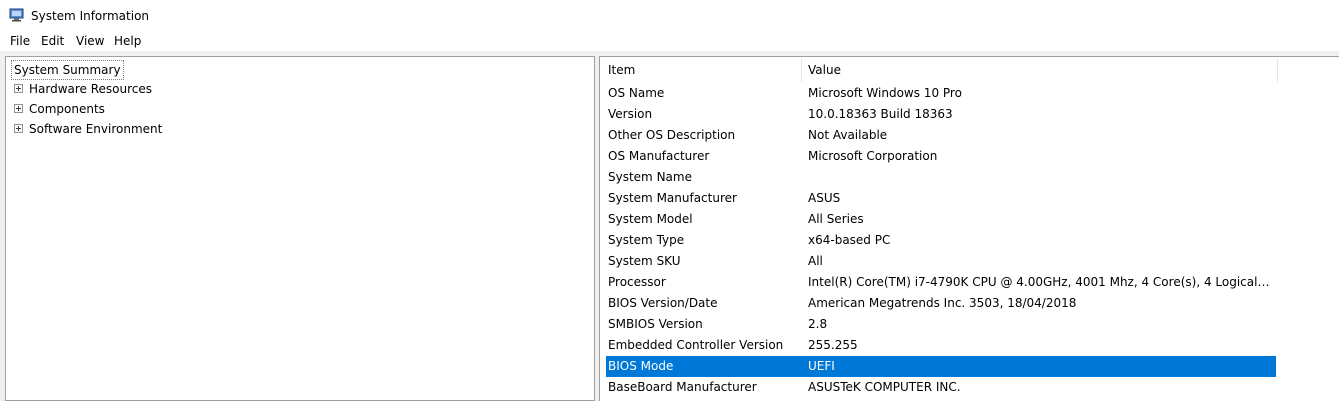  What do you see at coordinates (90, 41) in the screenshot?
I see `menu-view: View` at bounding box center [90, 41].